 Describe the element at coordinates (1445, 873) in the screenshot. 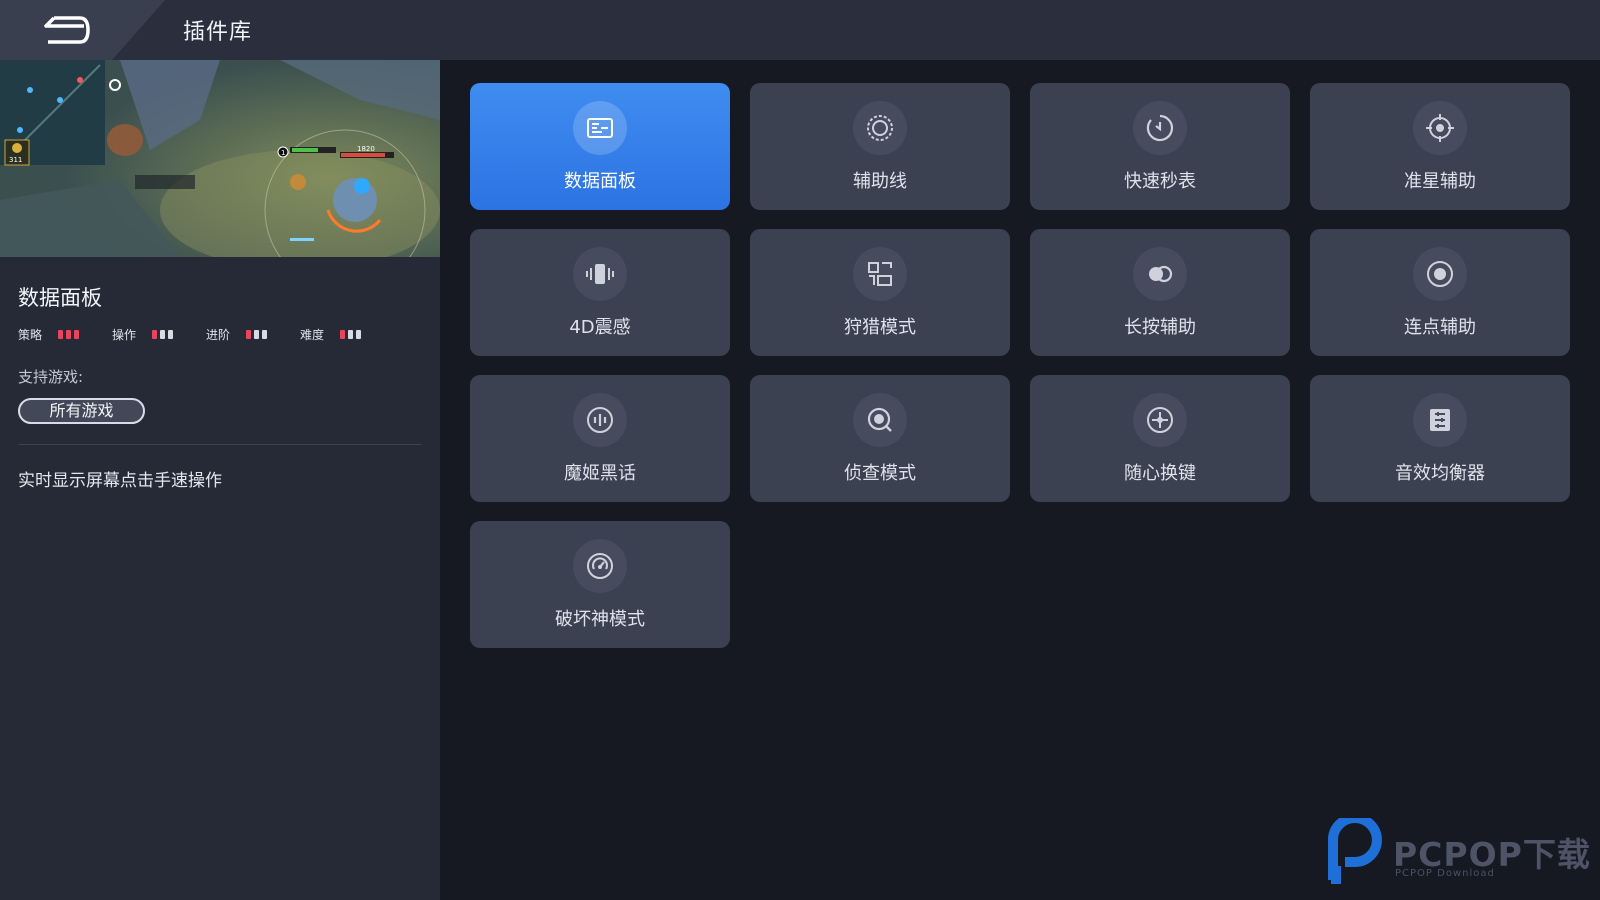

I see `watermark-sub: PCPOP Download` at that location.